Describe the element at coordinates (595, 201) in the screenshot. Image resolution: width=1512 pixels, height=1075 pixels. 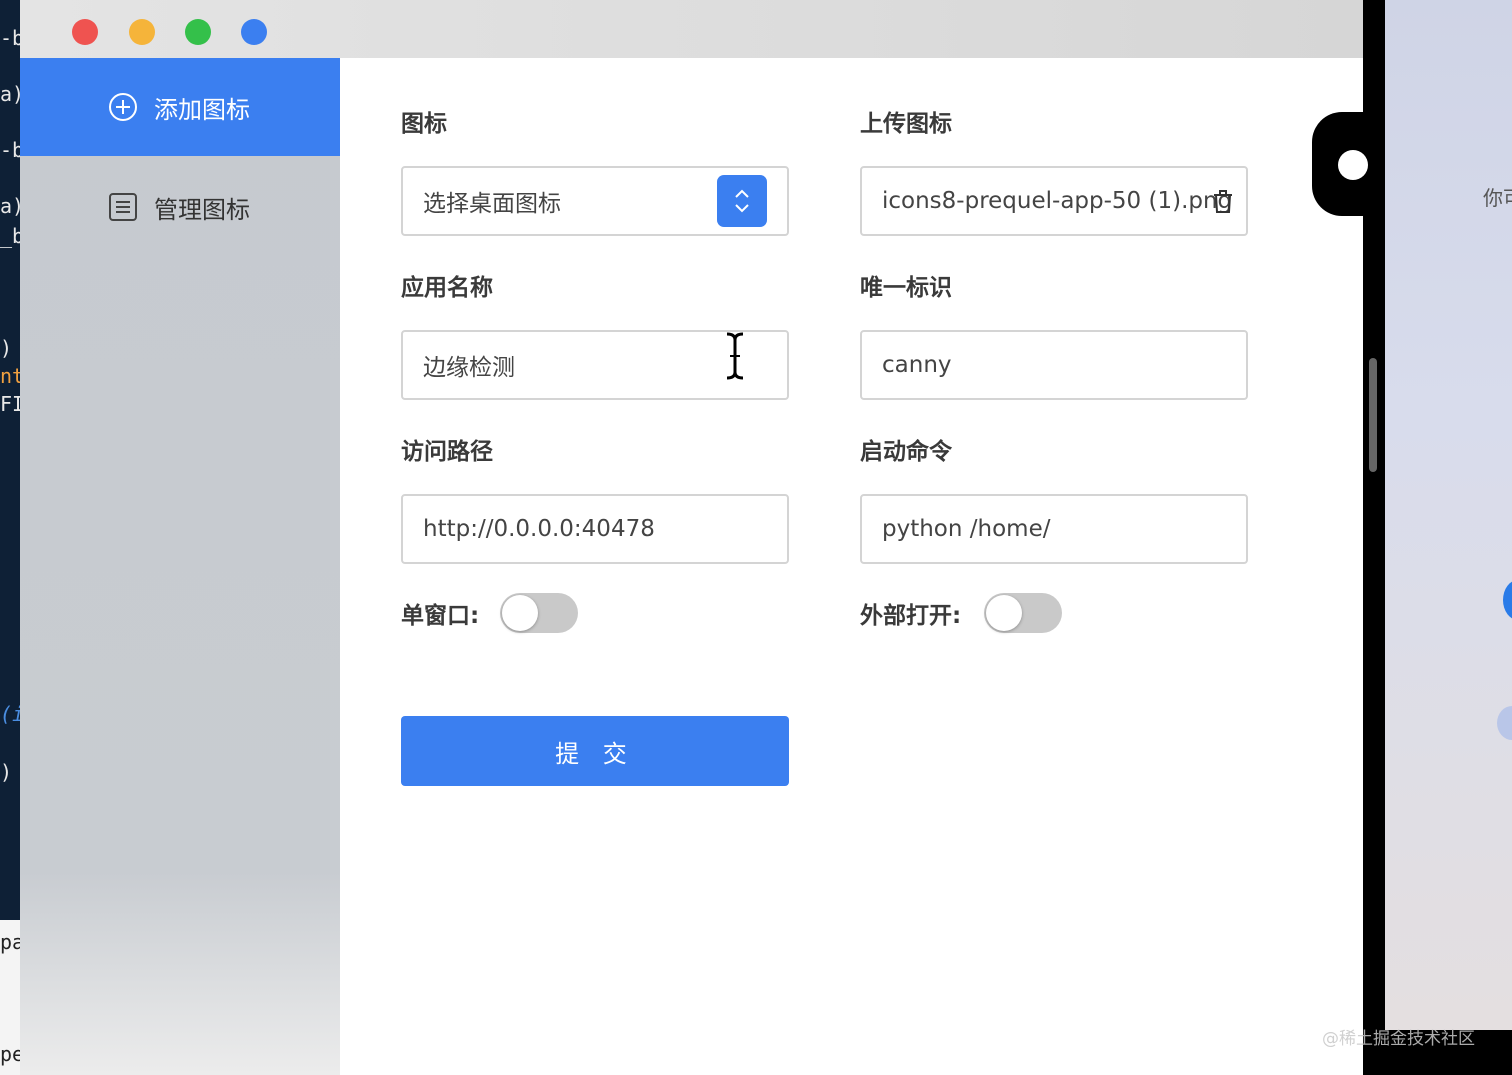
I see `icon-select: 选择桌面图标` at that location.